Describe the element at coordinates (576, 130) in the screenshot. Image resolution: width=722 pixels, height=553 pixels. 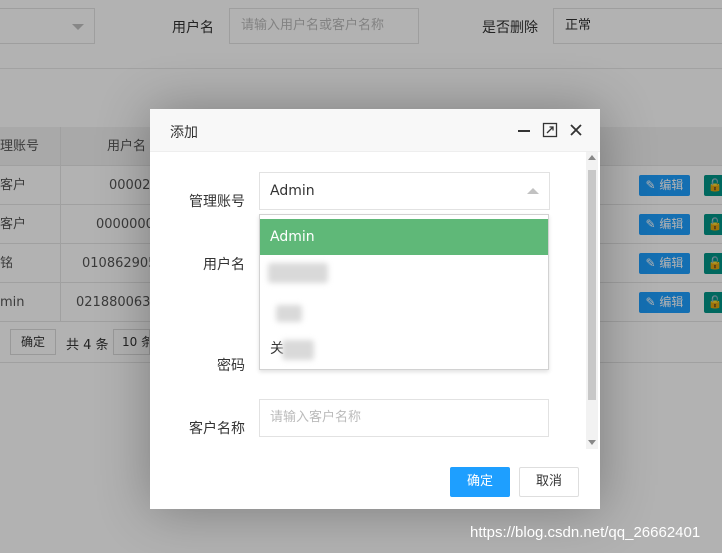
I see `close-icon` at that location.